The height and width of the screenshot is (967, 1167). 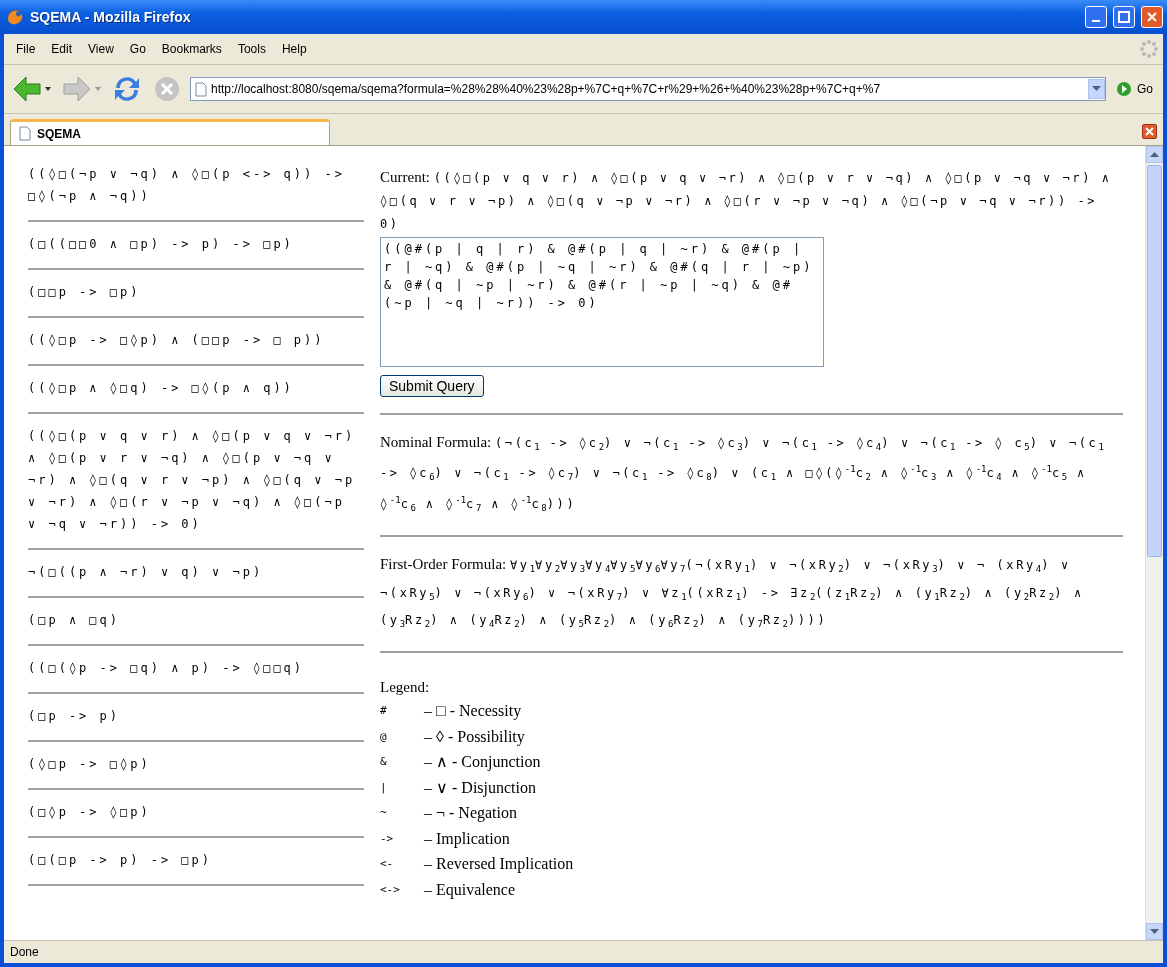 I want to click on legend-symbol: ->, so click(x=387, y=838).